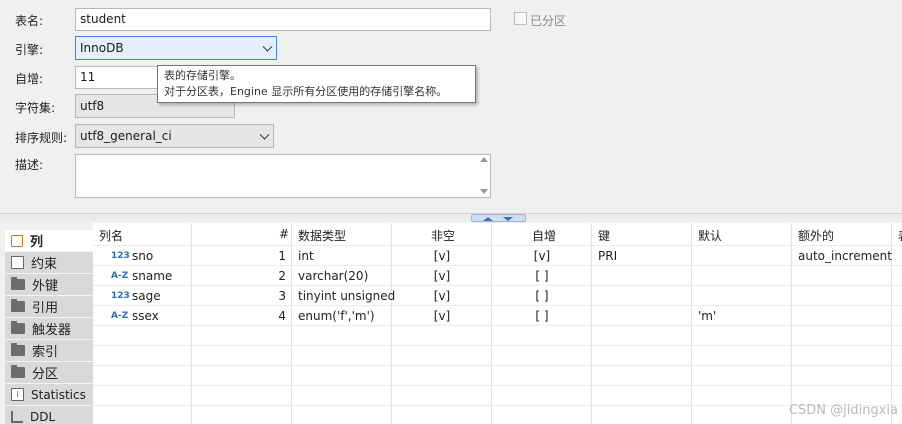 This screenshot has height=424, width=902. What do you see at coordinates (152, 276) in the screenshot?
I see `cell-column-name: sname` at bounding box center [152, 276].